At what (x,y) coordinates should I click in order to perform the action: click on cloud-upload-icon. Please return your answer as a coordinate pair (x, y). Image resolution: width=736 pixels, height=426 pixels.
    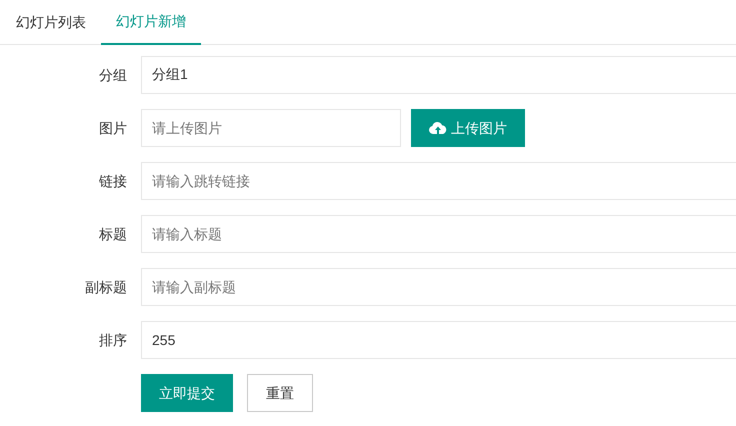
    Looking at the image, I should click on (438, 128).